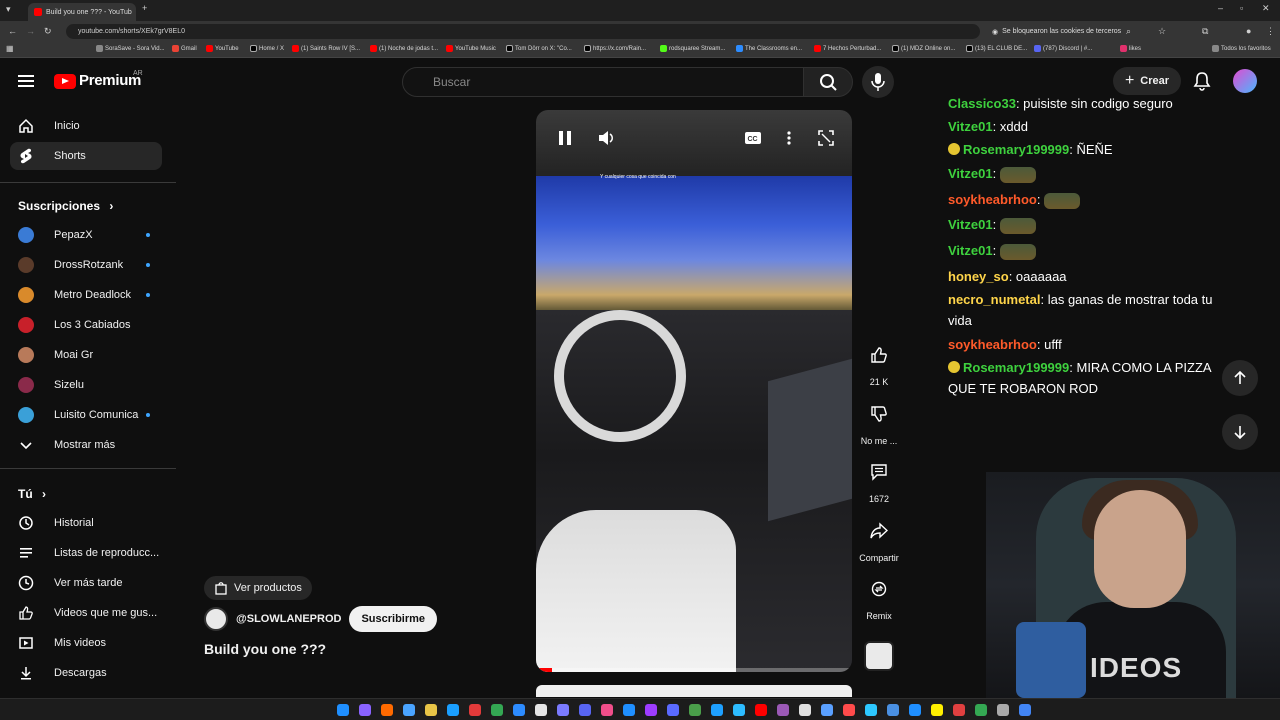 Image resolution: width=1280 pixels, height=720 pixels. Describe the element at coordinates (184, 48) in the screenshot. I see `bookmark-1: Gmail` at that location.